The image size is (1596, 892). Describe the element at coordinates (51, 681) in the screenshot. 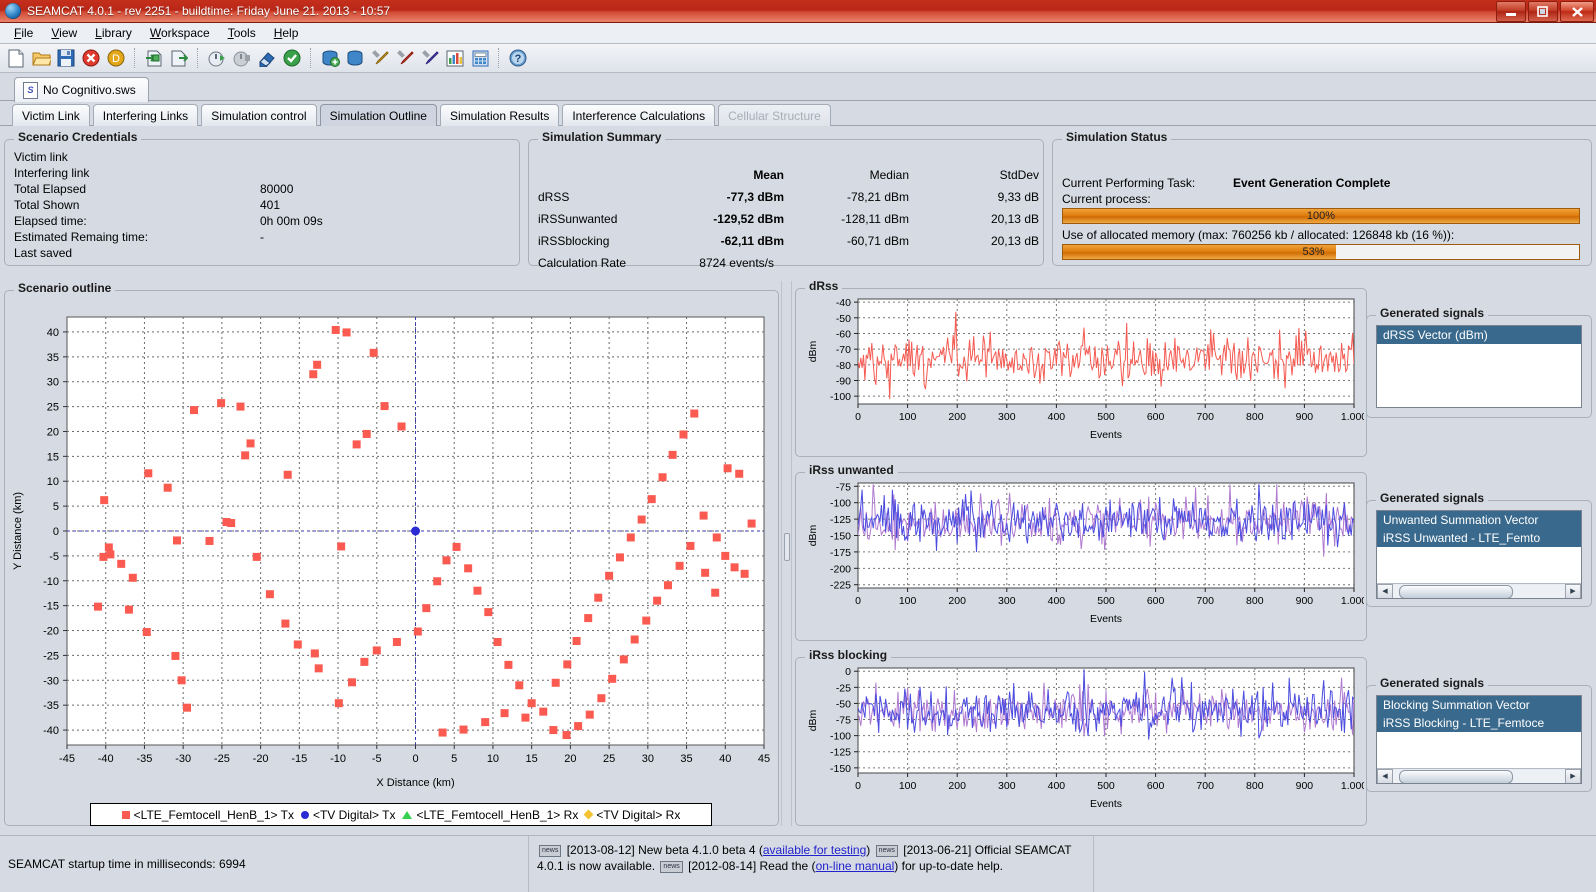

I see `svg-text: -30` at that location.